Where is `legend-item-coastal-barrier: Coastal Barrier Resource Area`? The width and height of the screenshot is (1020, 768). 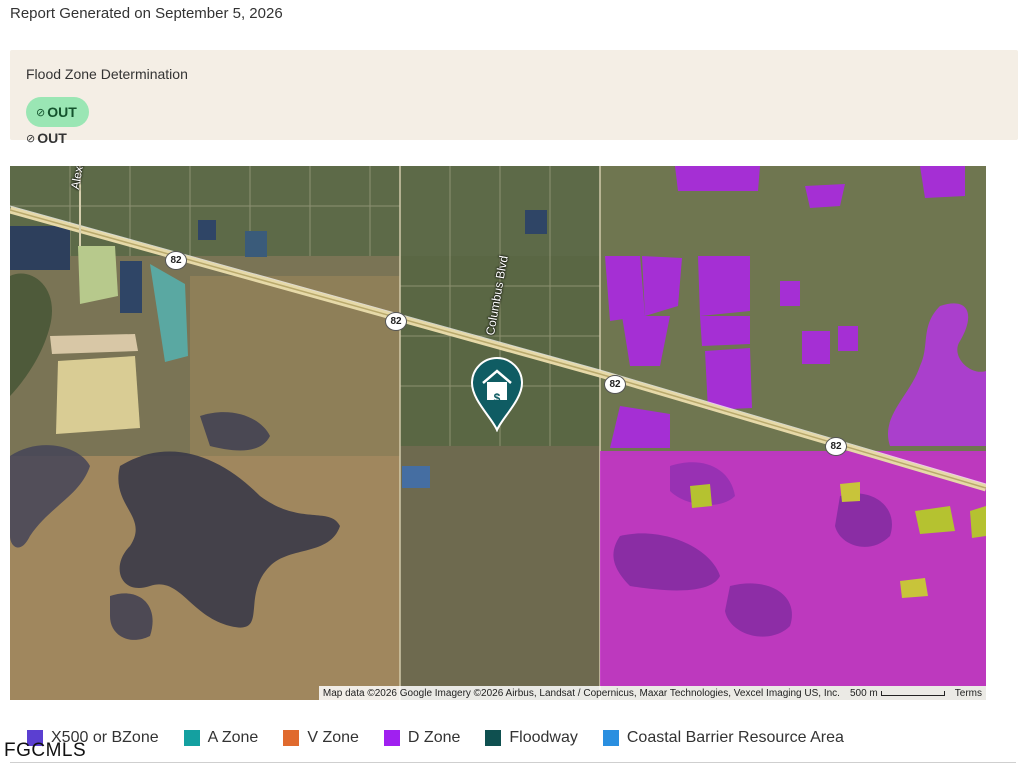 legend-item-coastal-barrier: Coastal Barrier Resource Area is located at coordinates (723, 738).